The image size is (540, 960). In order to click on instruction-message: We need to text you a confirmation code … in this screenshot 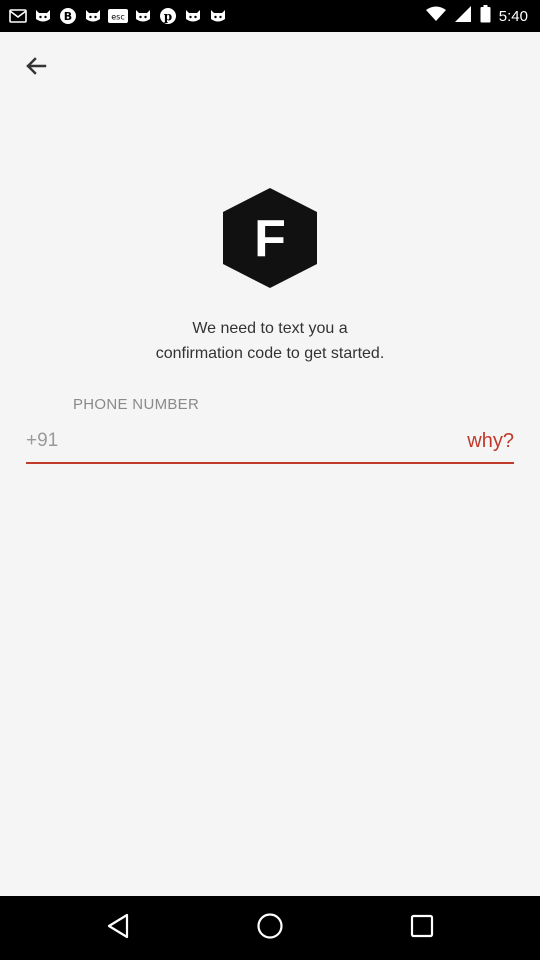, I will do `click(270, 341)`.